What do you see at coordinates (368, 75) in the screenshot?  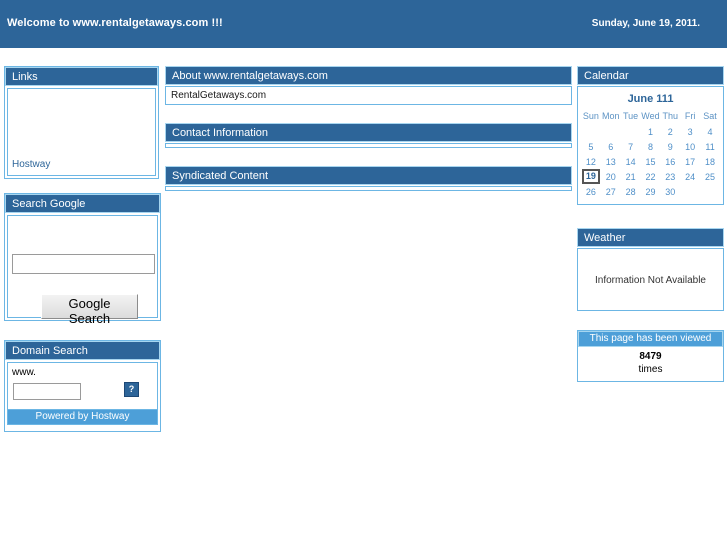 I see `about-panel-title: About www.rentalgetaways.com` at bounding box center [368, 75].